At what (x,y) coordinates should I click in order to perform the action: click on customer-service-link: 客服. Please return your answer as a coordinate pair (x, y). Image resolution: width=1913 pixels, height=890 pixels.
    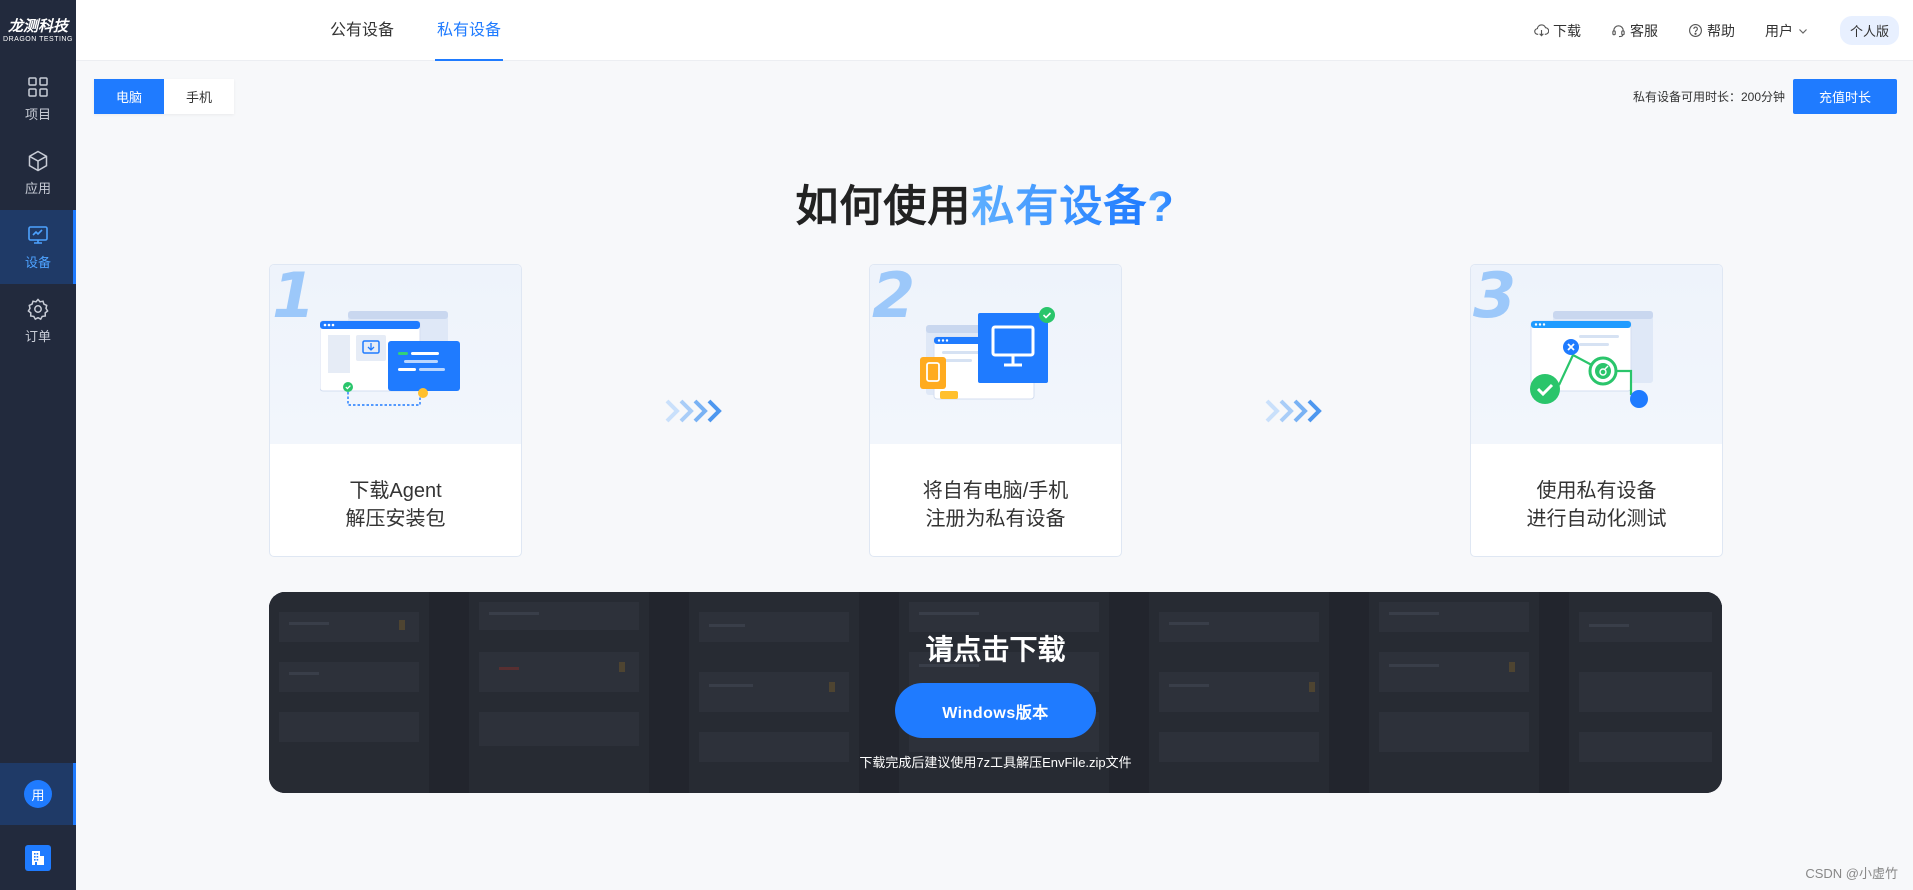
    Looking at the image, I should click on (1634, 31).